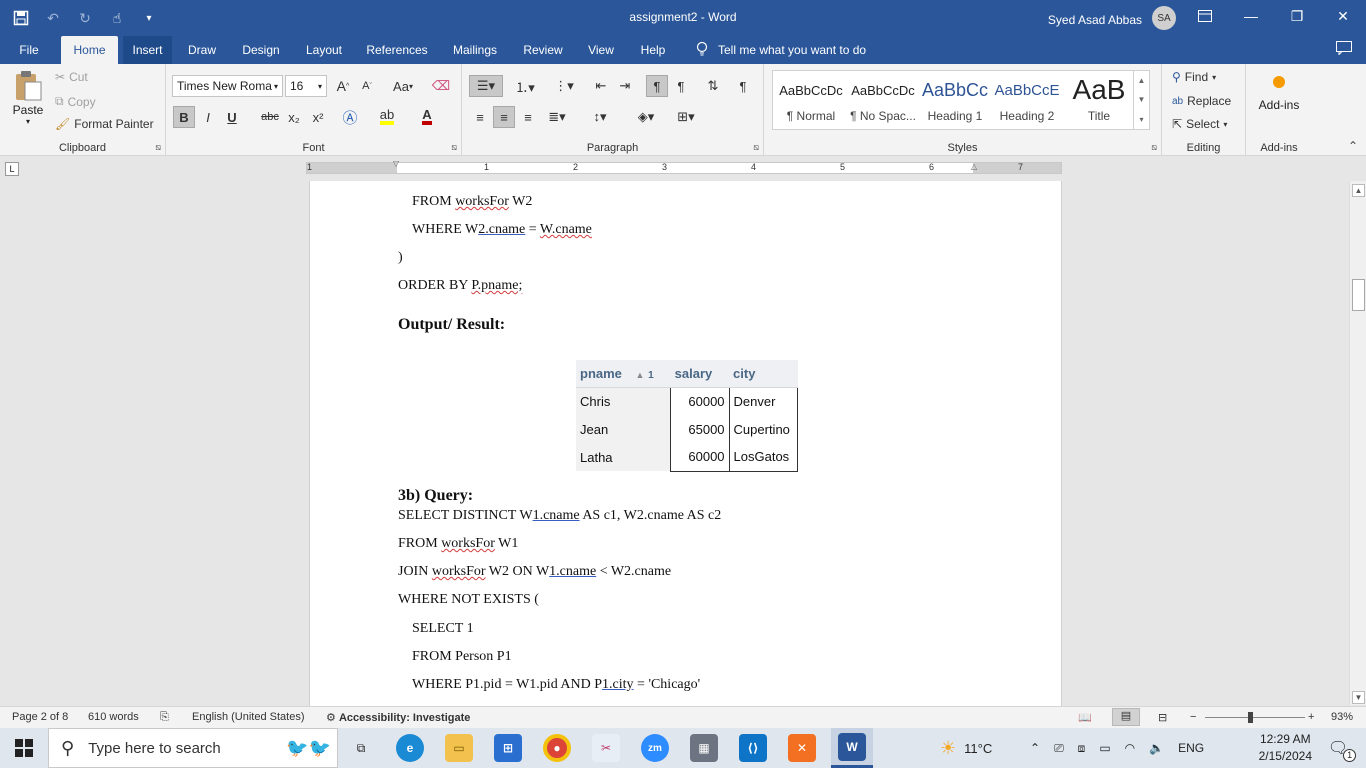  Describe the element at coordinates (89, 50) in the screenshot. I see `tab-home: Home` at that location.